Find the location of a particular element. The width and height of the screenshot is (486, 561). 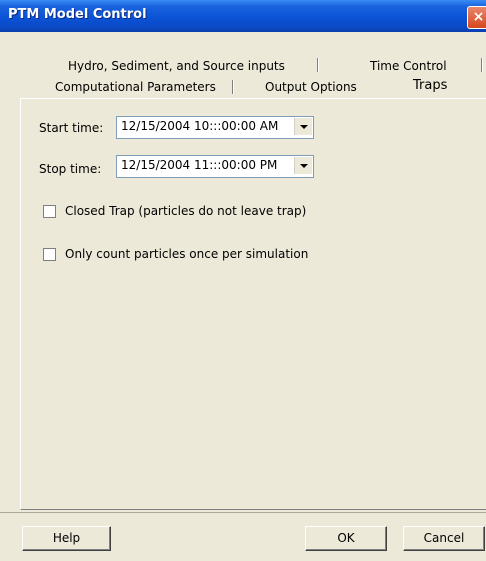

close-button: × is located at coordinates (476, 17).